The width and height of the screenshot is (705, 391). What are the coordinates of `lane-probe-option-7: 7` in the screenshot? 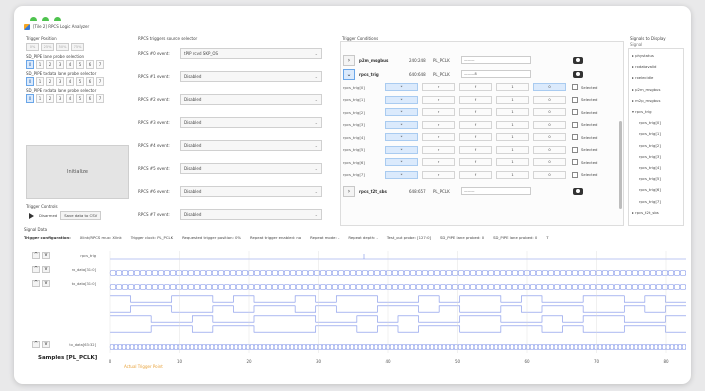 It's located at (100, 64).